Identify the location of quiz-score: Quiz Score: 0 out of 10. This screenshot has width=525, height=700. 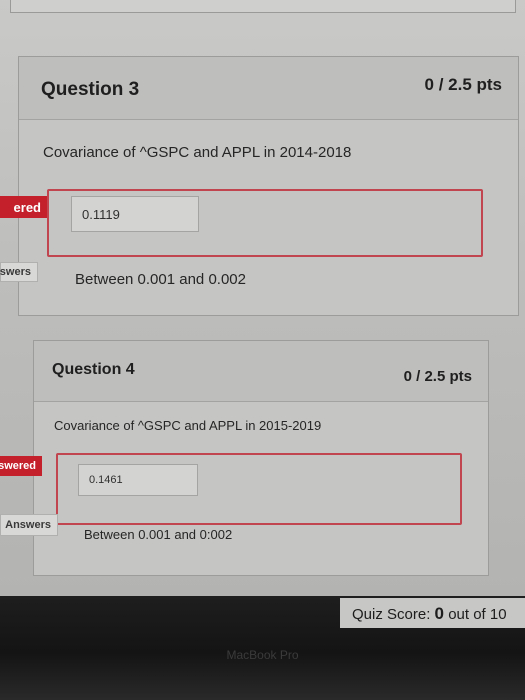
(429, 614).